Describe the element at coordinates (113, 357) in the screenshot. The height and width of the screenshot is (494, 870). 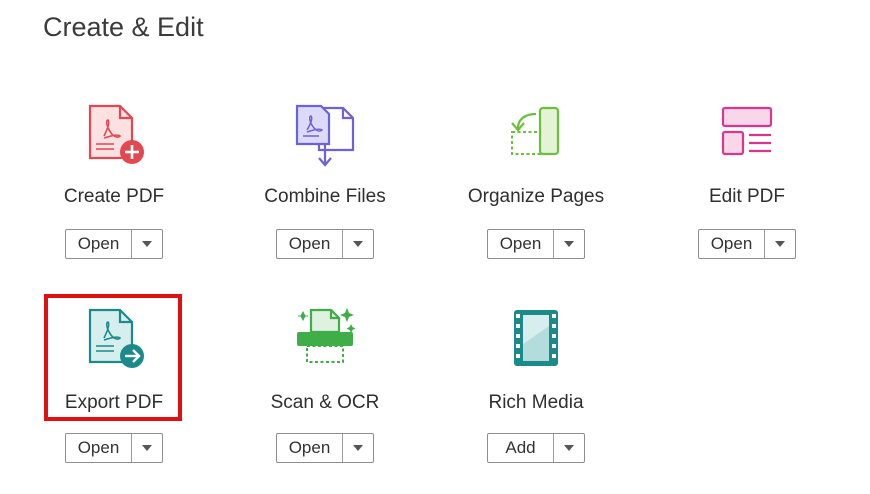
I see `selection-highlight` at that location.